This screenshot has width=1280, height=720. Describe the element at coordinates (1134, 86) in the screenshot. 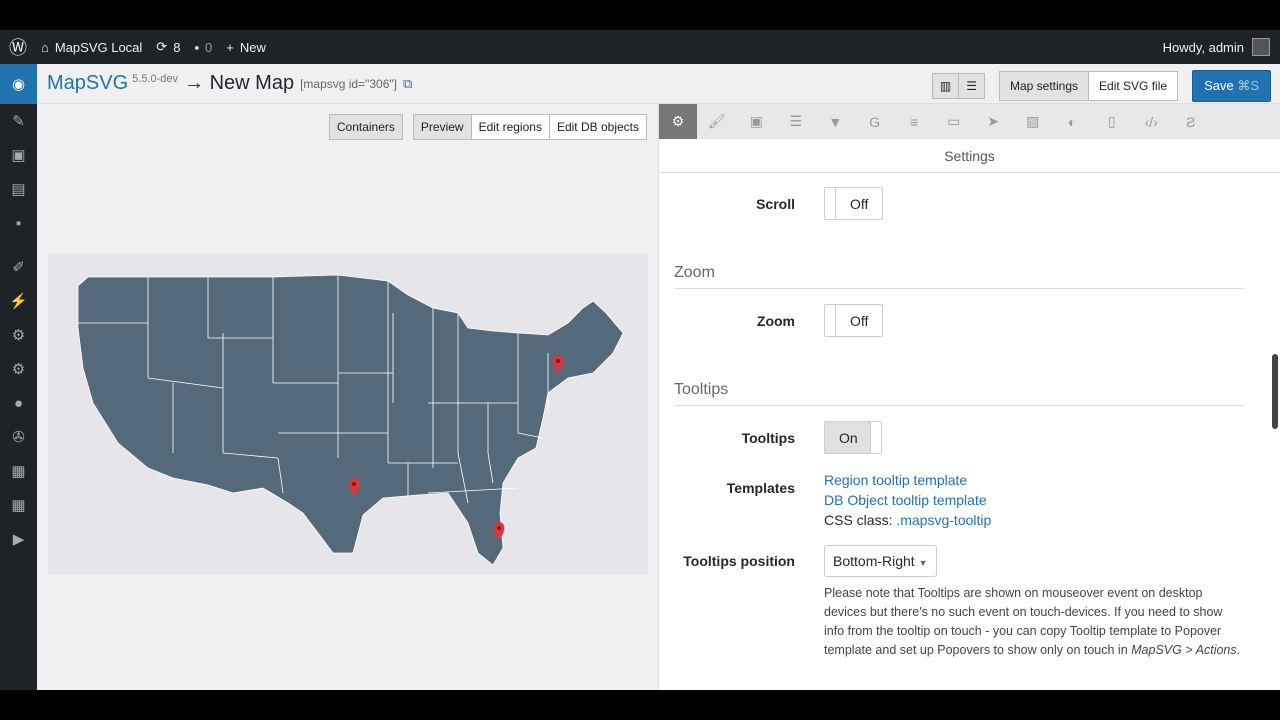

I see `edit-svg-button: Edit SVG file` at that location.